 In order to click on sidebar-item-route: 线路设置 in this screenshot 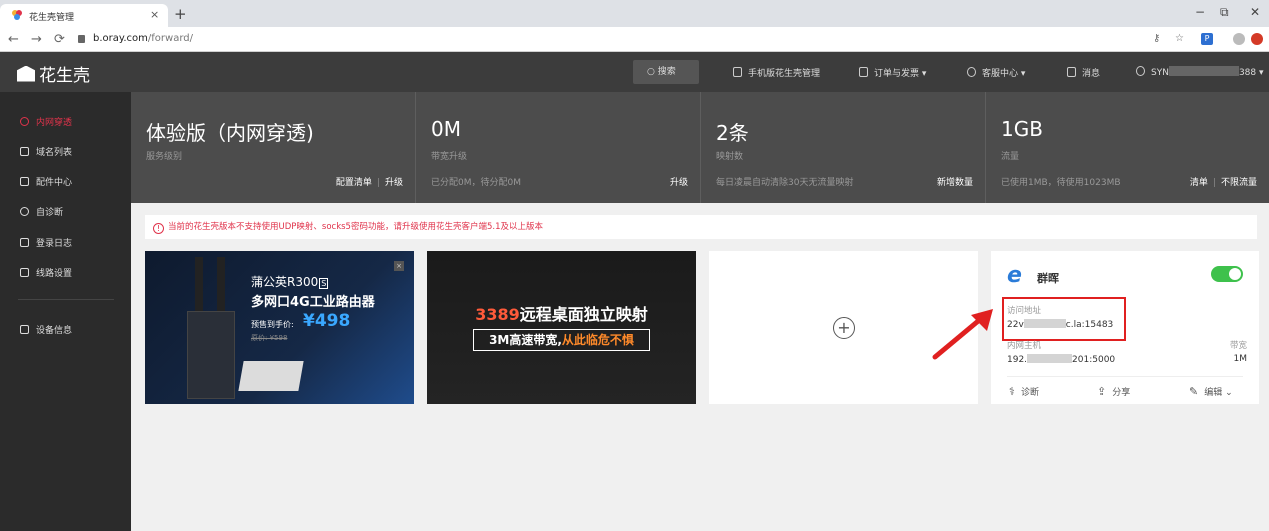, I will do `click(46, 273)`.